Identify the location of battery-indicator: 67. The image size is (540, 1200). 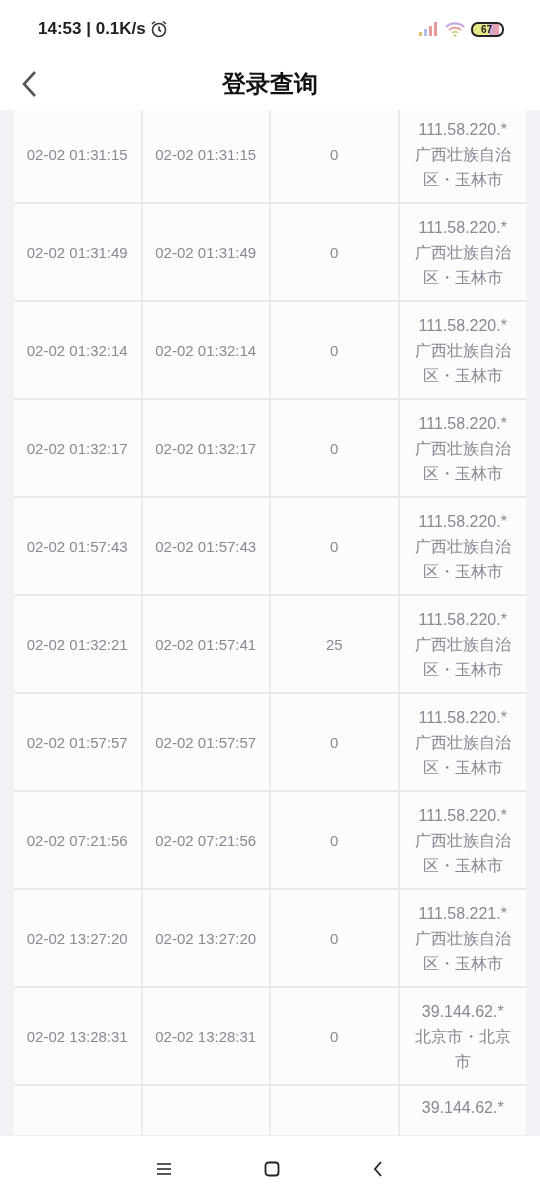
(487, 29).